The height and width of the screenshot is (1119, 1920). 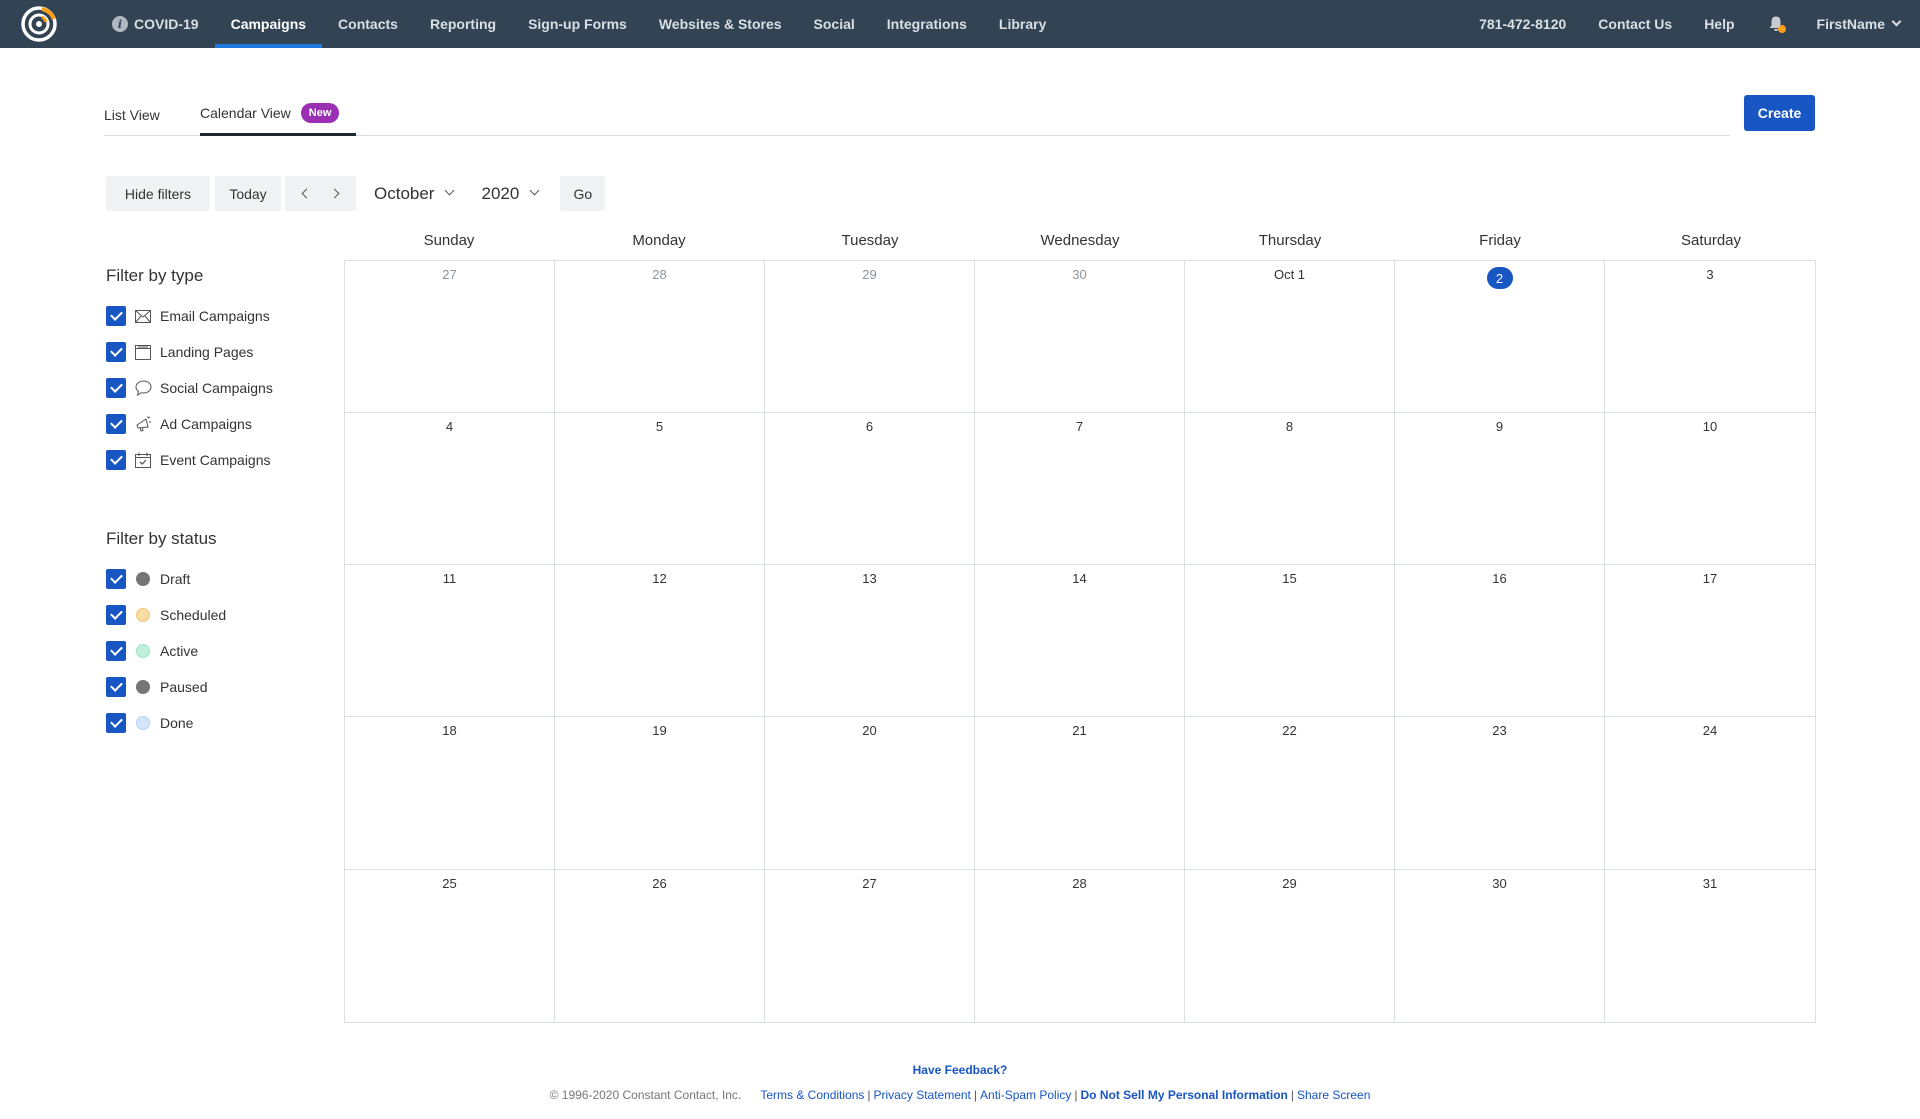 What do you see at coordinates (720, 24) in the screenshot?
I see `nav-websites-stores: Websites & Stores` at bounding box center [720, 24].